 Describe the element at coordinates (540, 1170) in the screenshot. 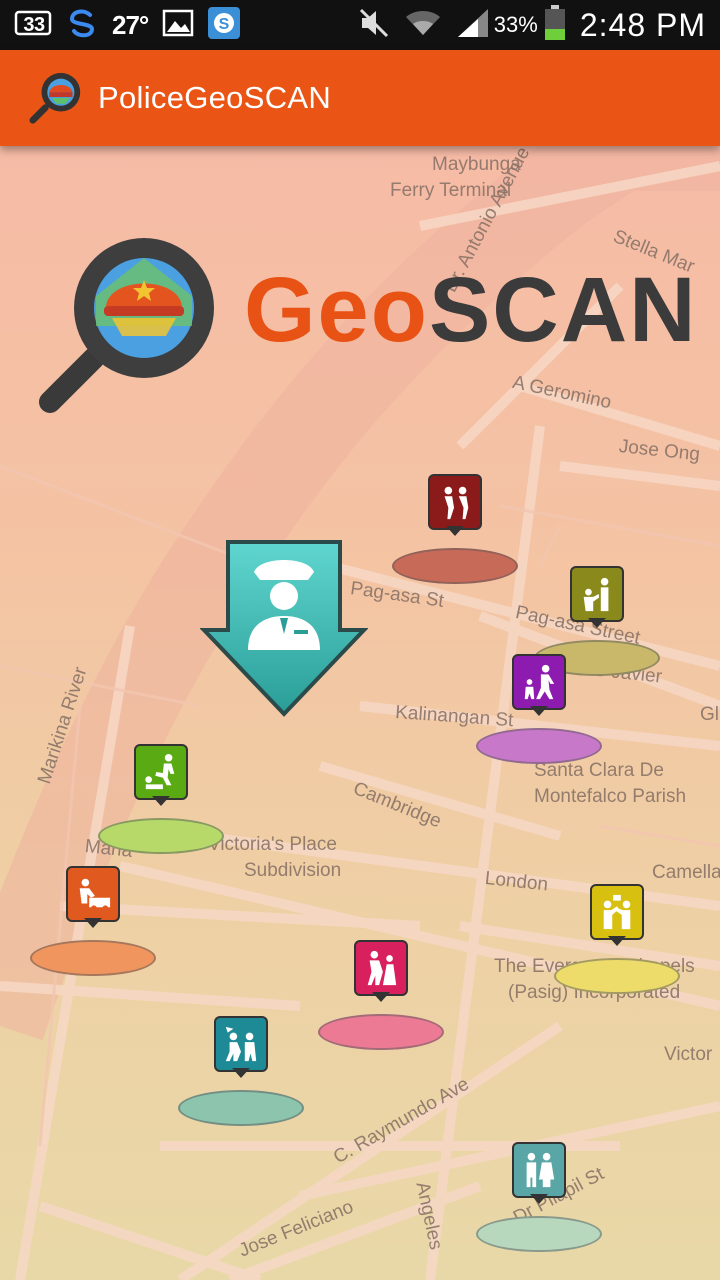

I see `family-icon` at that location.